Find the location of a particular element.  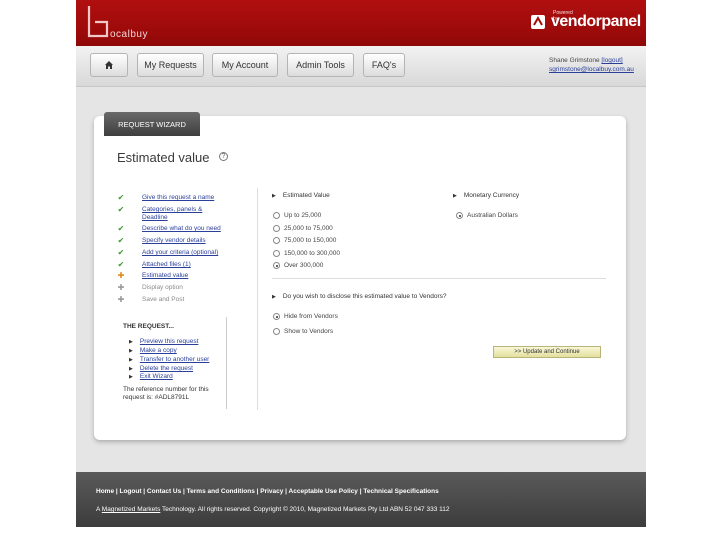

copyright-prefix: A is located at coordinates (98, 509).